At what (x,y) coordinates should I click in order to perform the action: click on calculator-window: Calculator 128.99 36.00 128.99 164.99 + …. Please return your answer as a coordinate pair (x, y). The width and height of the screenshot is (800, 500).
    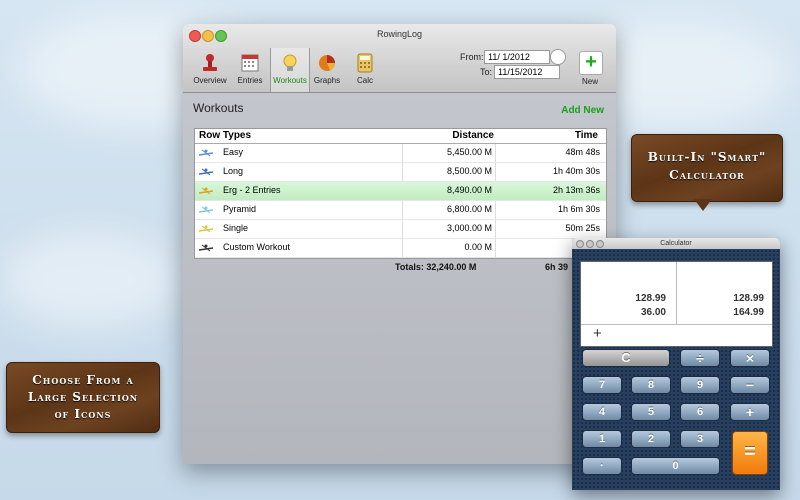
    Looking at the image, I should click on (676, 364).